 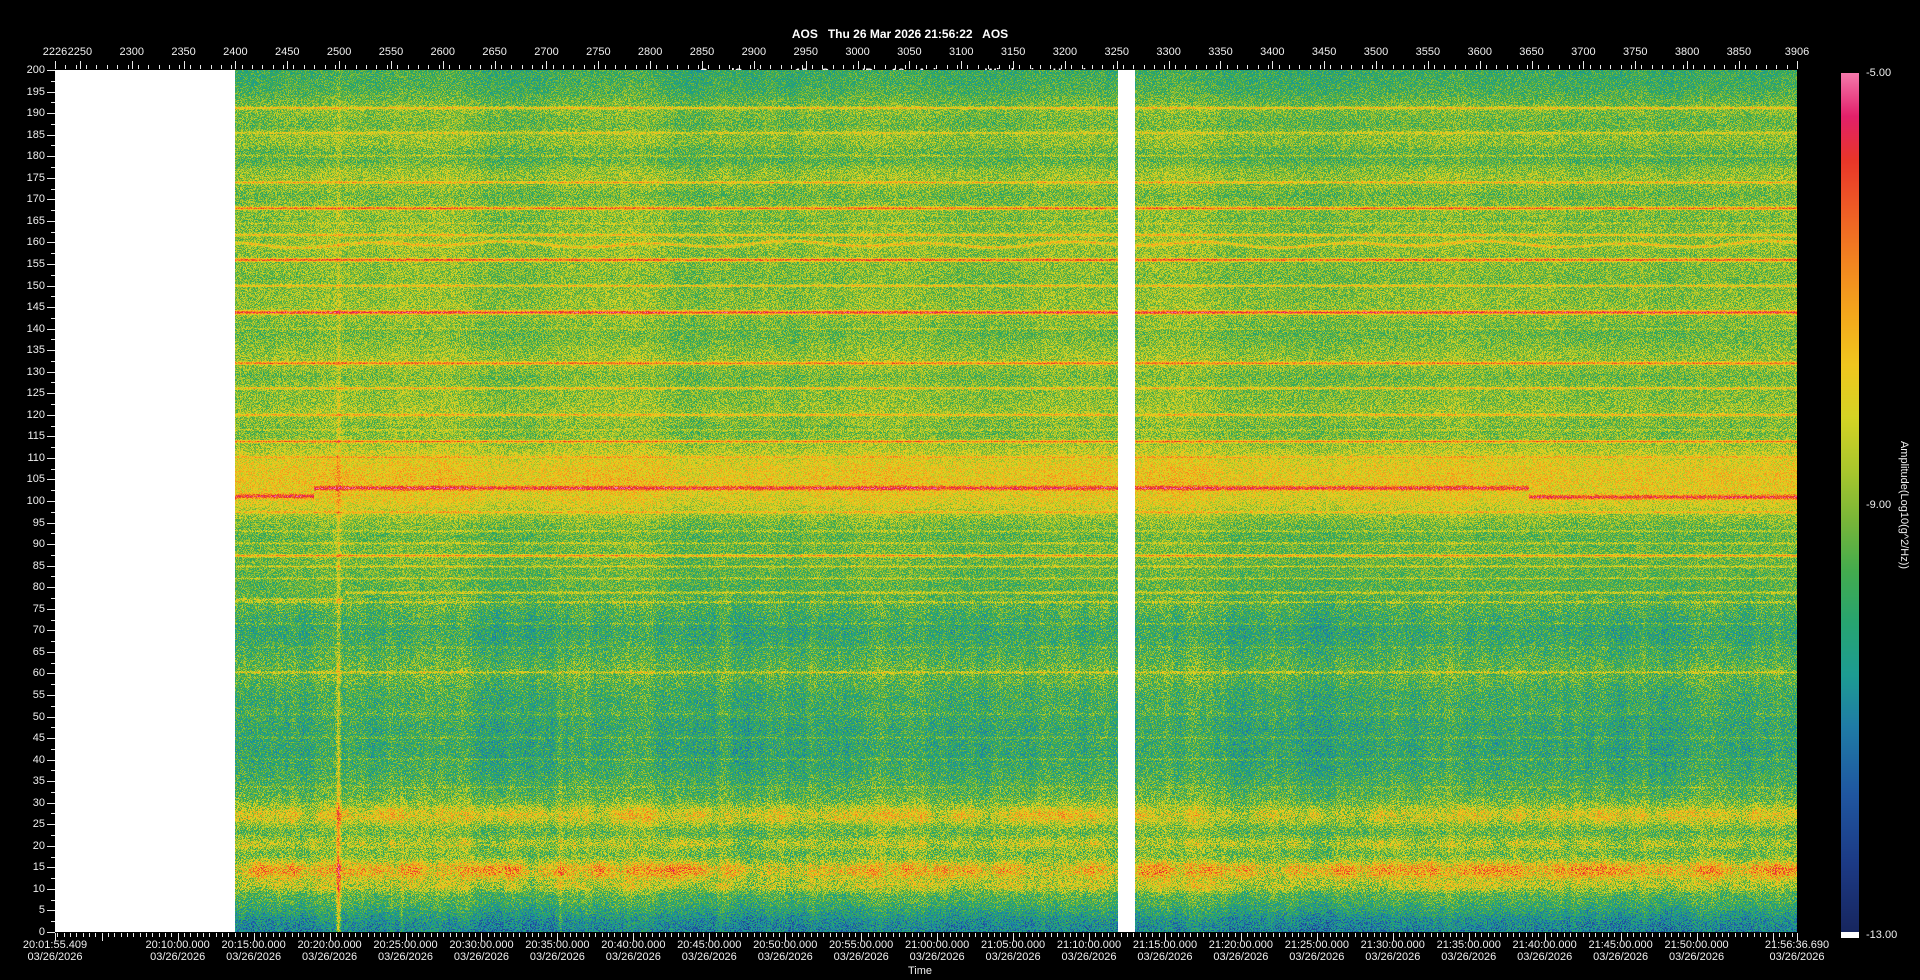 What do you see at coordinates (920, 971) in the screenshot?
I see `time-axis-title: Time` at bounding box center [920, 971].